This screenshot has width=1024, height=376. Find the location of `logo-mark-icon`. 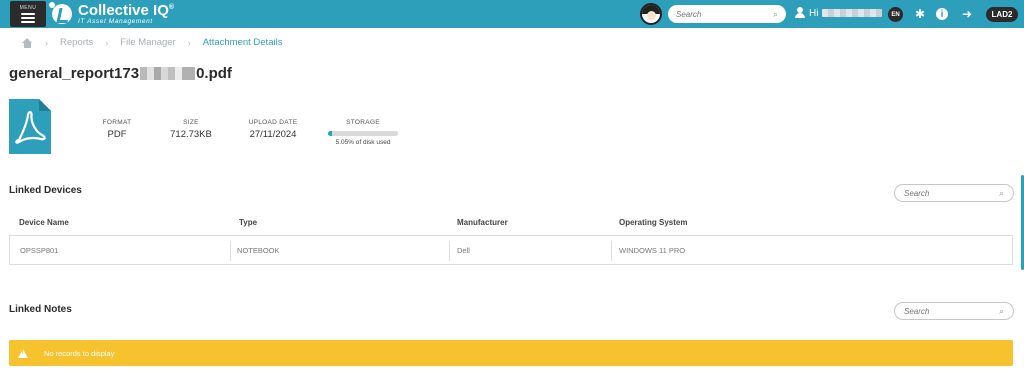

logo-mark-icon is located at coordinates (60, 13).